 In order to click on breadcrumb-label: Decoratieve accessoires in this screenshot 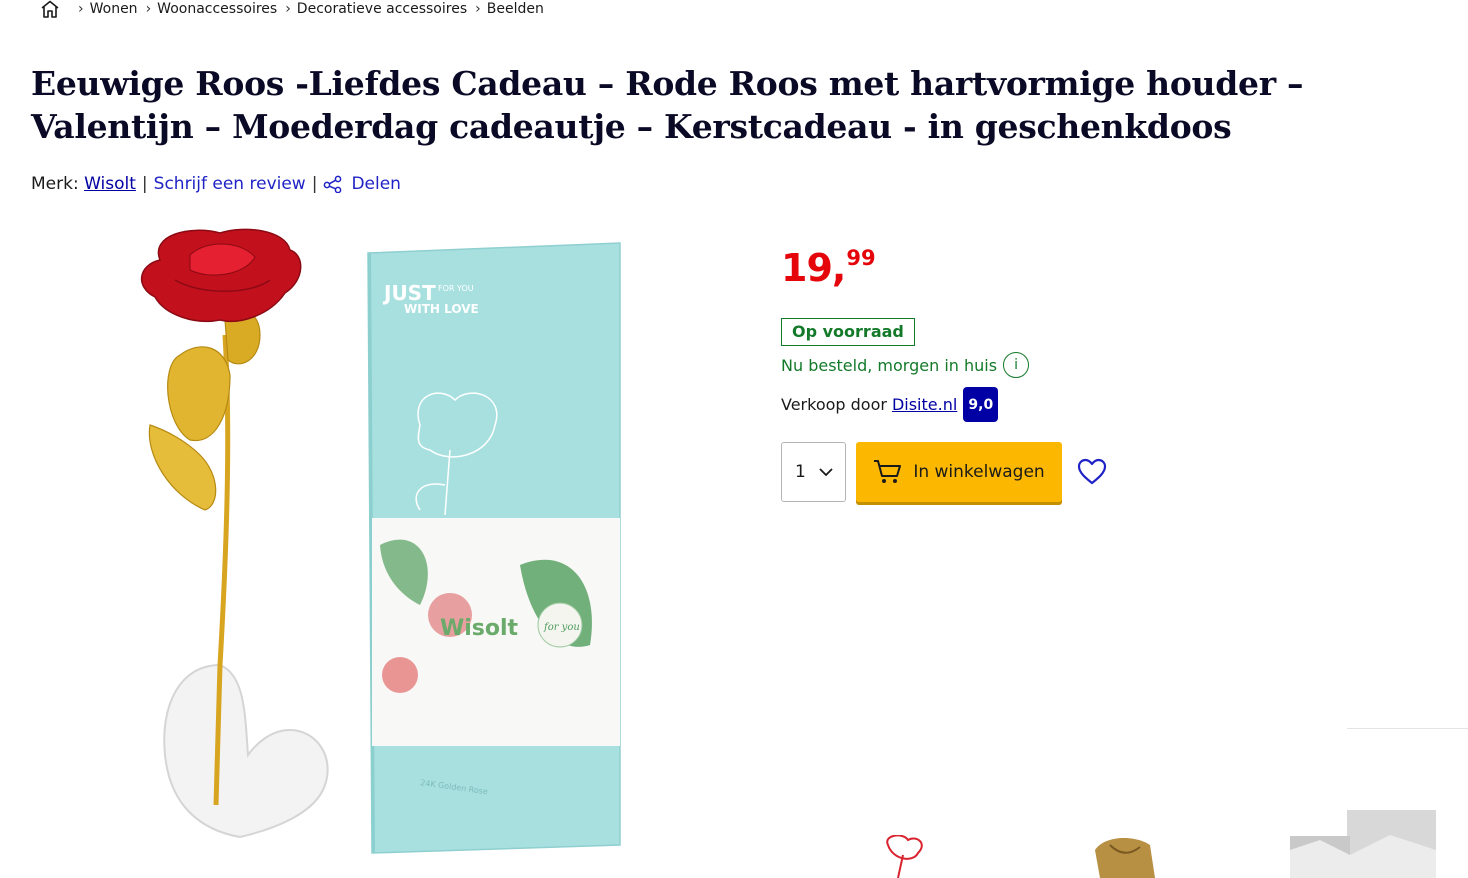, I will do `click(382, 9)`.